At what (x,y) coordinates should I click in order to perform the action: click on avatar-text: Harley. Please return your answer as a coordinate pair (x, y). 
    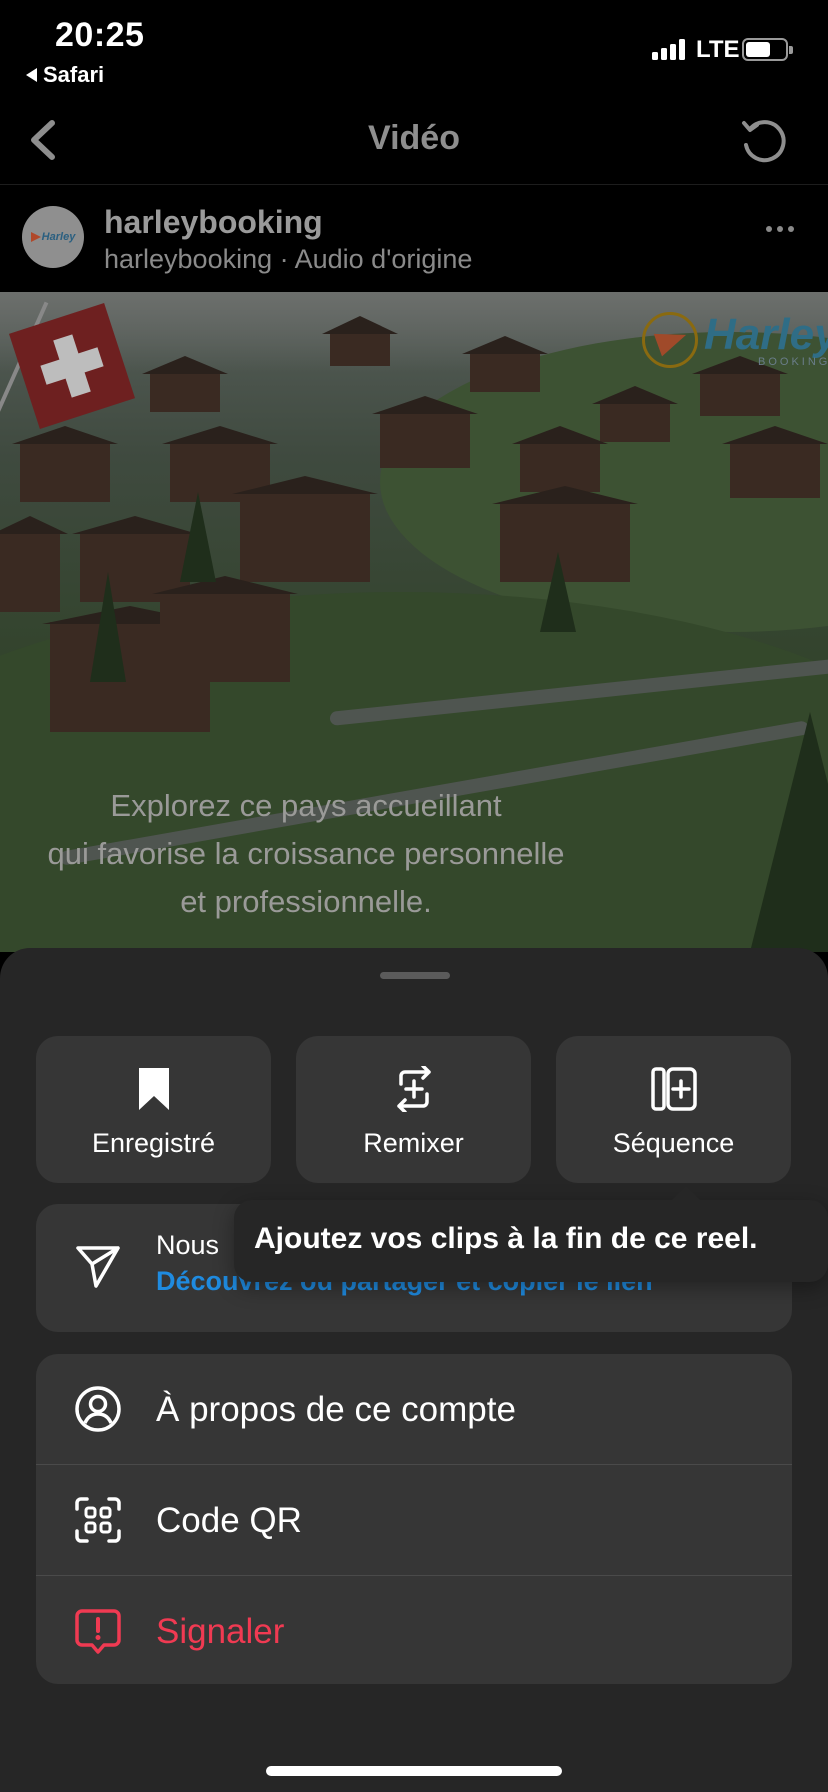
    Looking at the image, I should click on (58, 237).